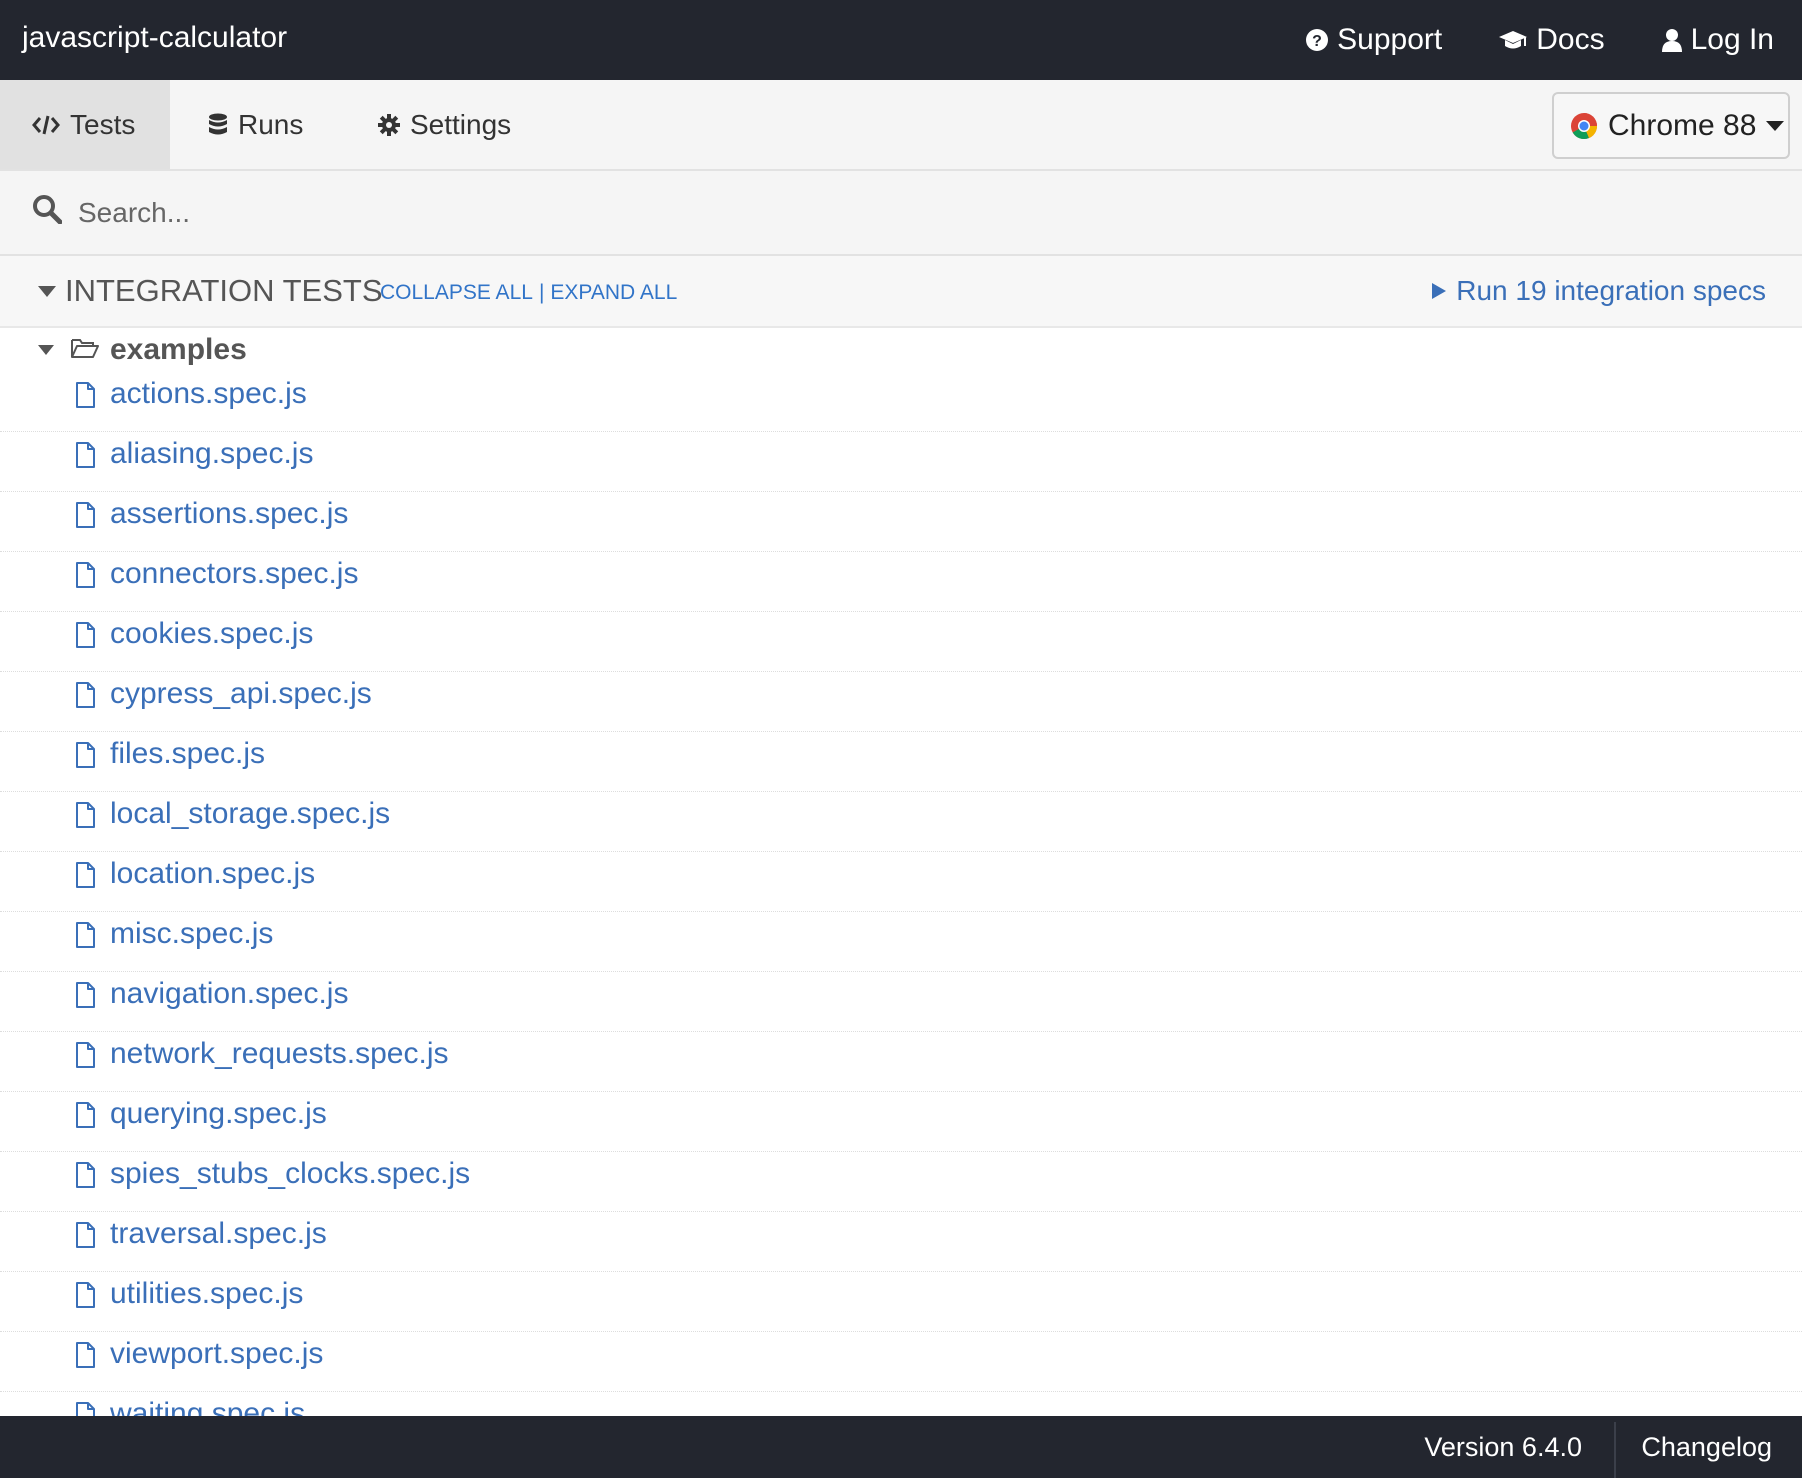 Image resolution: width=1802 pixels, height=1478 pixels. I want to click on support-link: ? Support, so click(1373, 40).